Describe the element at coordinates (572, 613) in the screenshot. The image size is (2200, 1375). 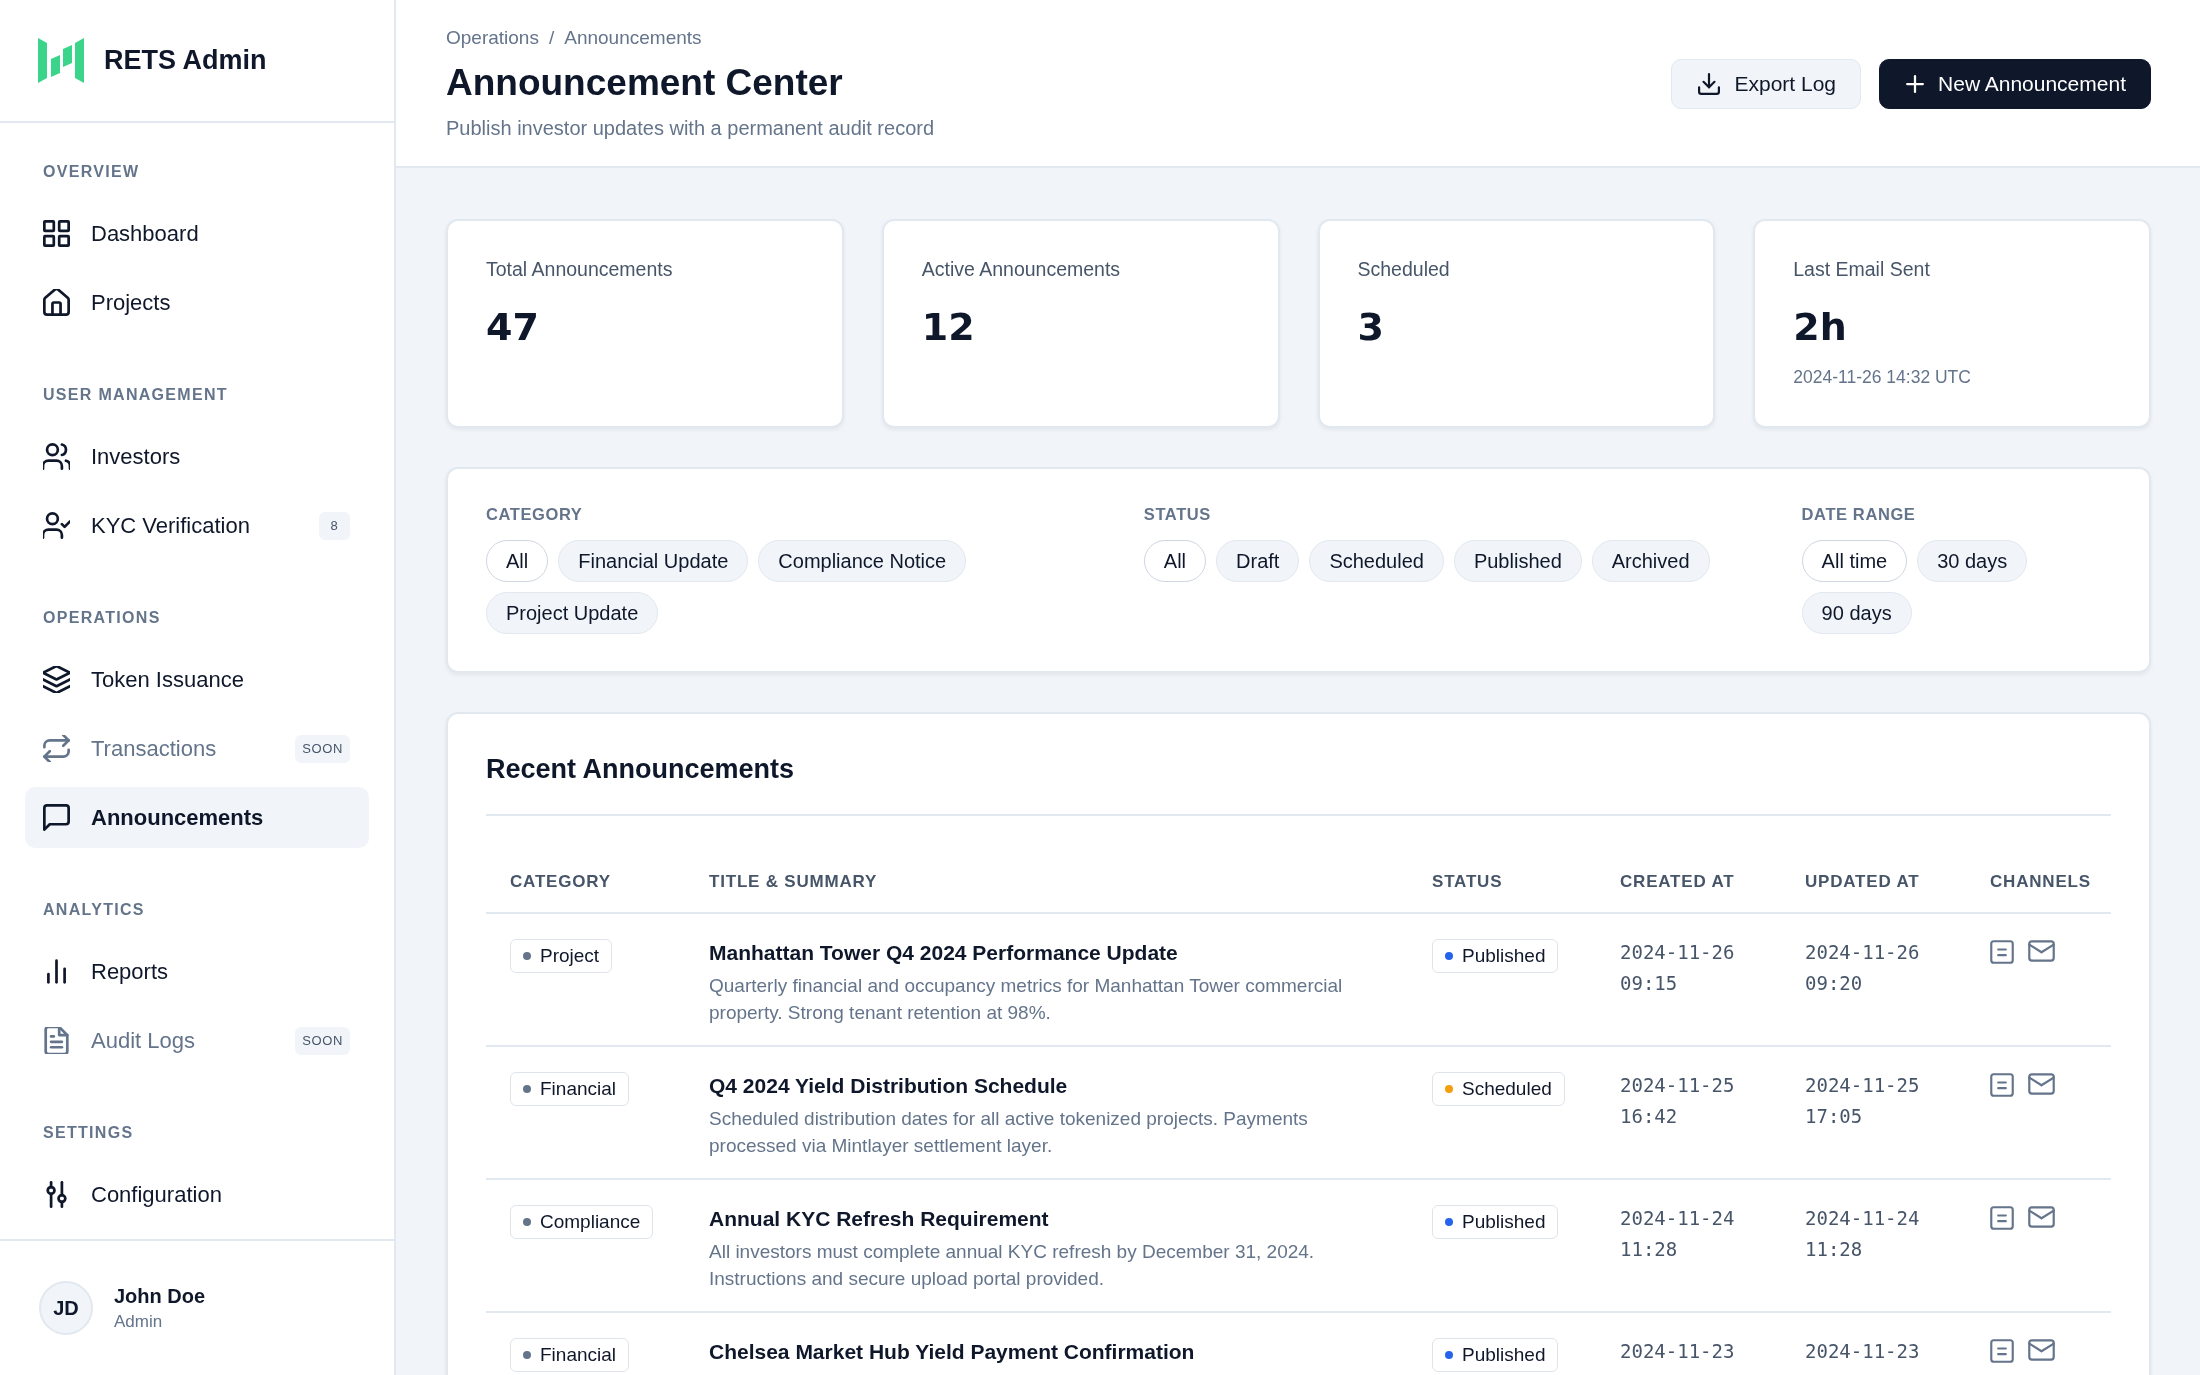
I see `filter-chip: Project Update` at that location.